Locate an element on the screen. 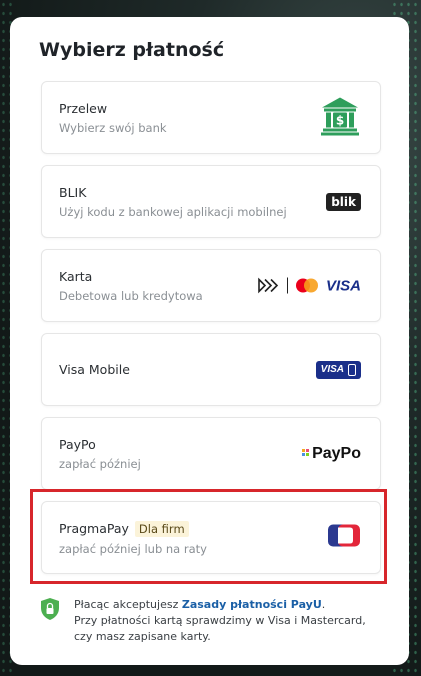 The image size is (421, 676). option-description: Użyj kodu z bankowej aplikacji mobilnej is located at coordinates (173, 212).